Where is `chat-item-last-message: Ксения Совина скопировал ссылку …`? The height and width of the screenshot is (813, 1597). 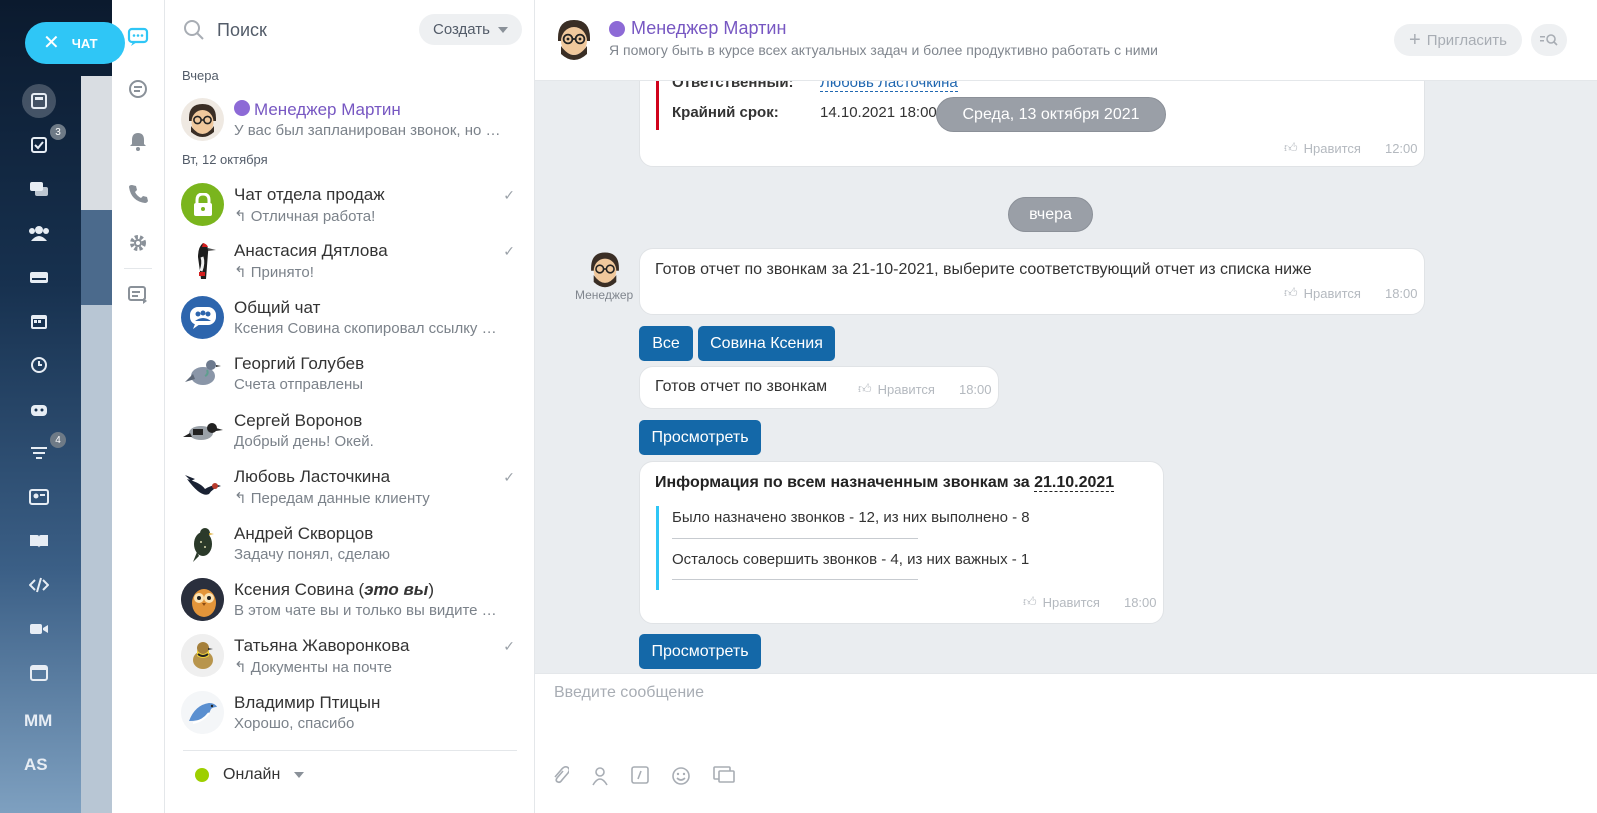 chat-item-last-message: Ксения Совина скопировал ссылку … is located at coordinates (365, 328).